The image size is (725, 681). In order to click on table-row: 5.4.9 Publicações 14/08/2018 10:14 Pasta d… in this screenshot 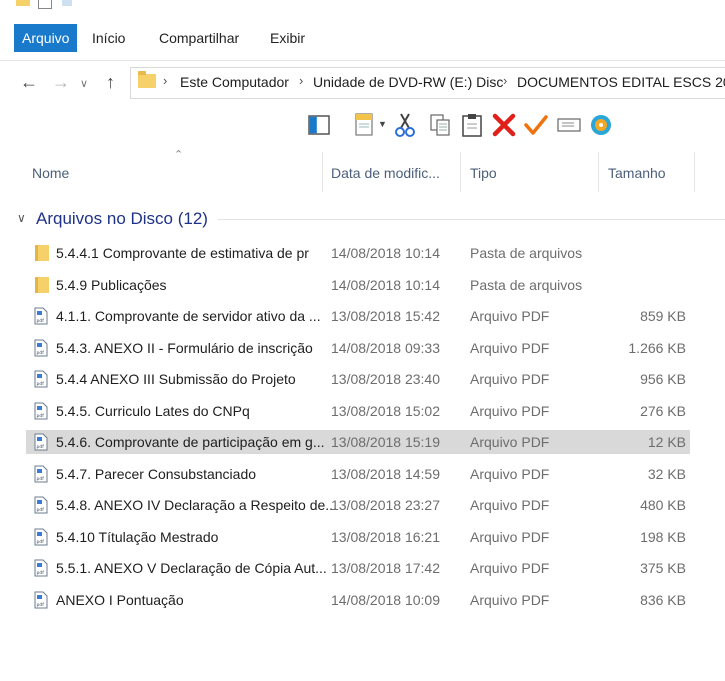, I will do `click(358, 285)`.